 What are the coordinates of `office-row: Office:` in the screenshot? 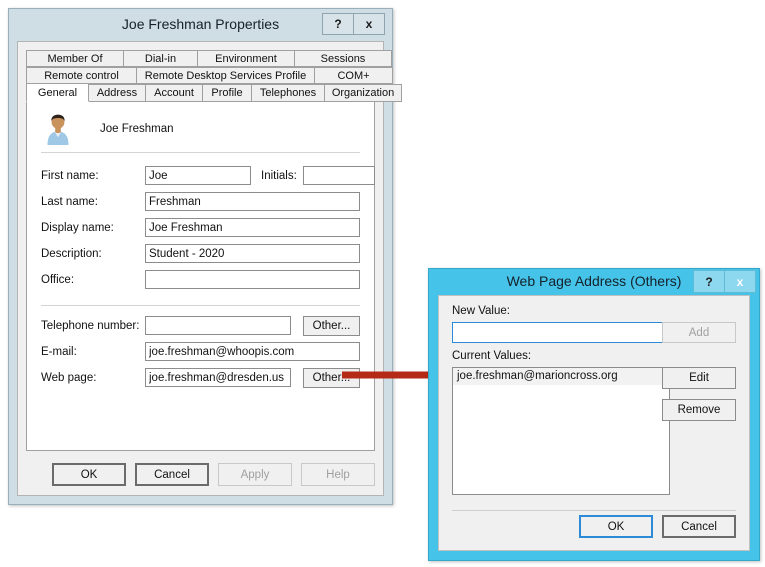 It's located at (200, 279).